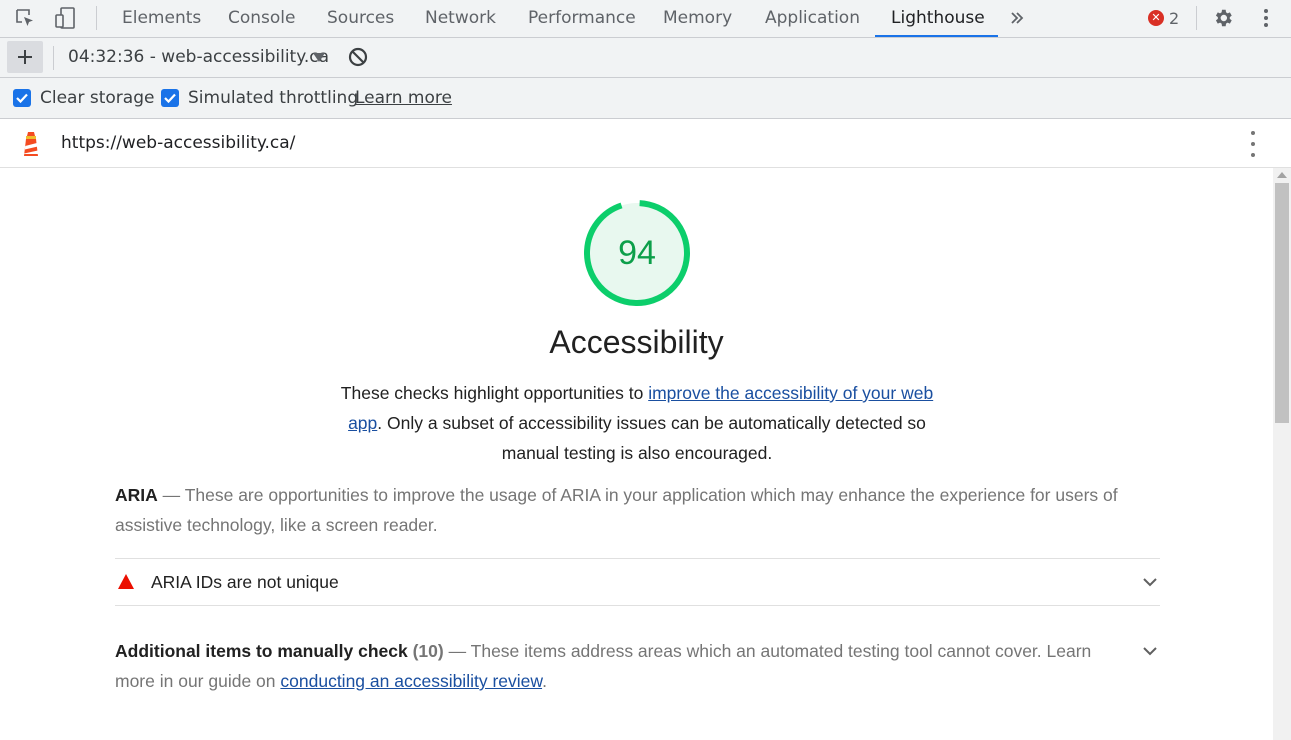 Image resolution: width=1291 pixels, height=740 pixels. I want to click on more-options-icon, so click(1266, 18).